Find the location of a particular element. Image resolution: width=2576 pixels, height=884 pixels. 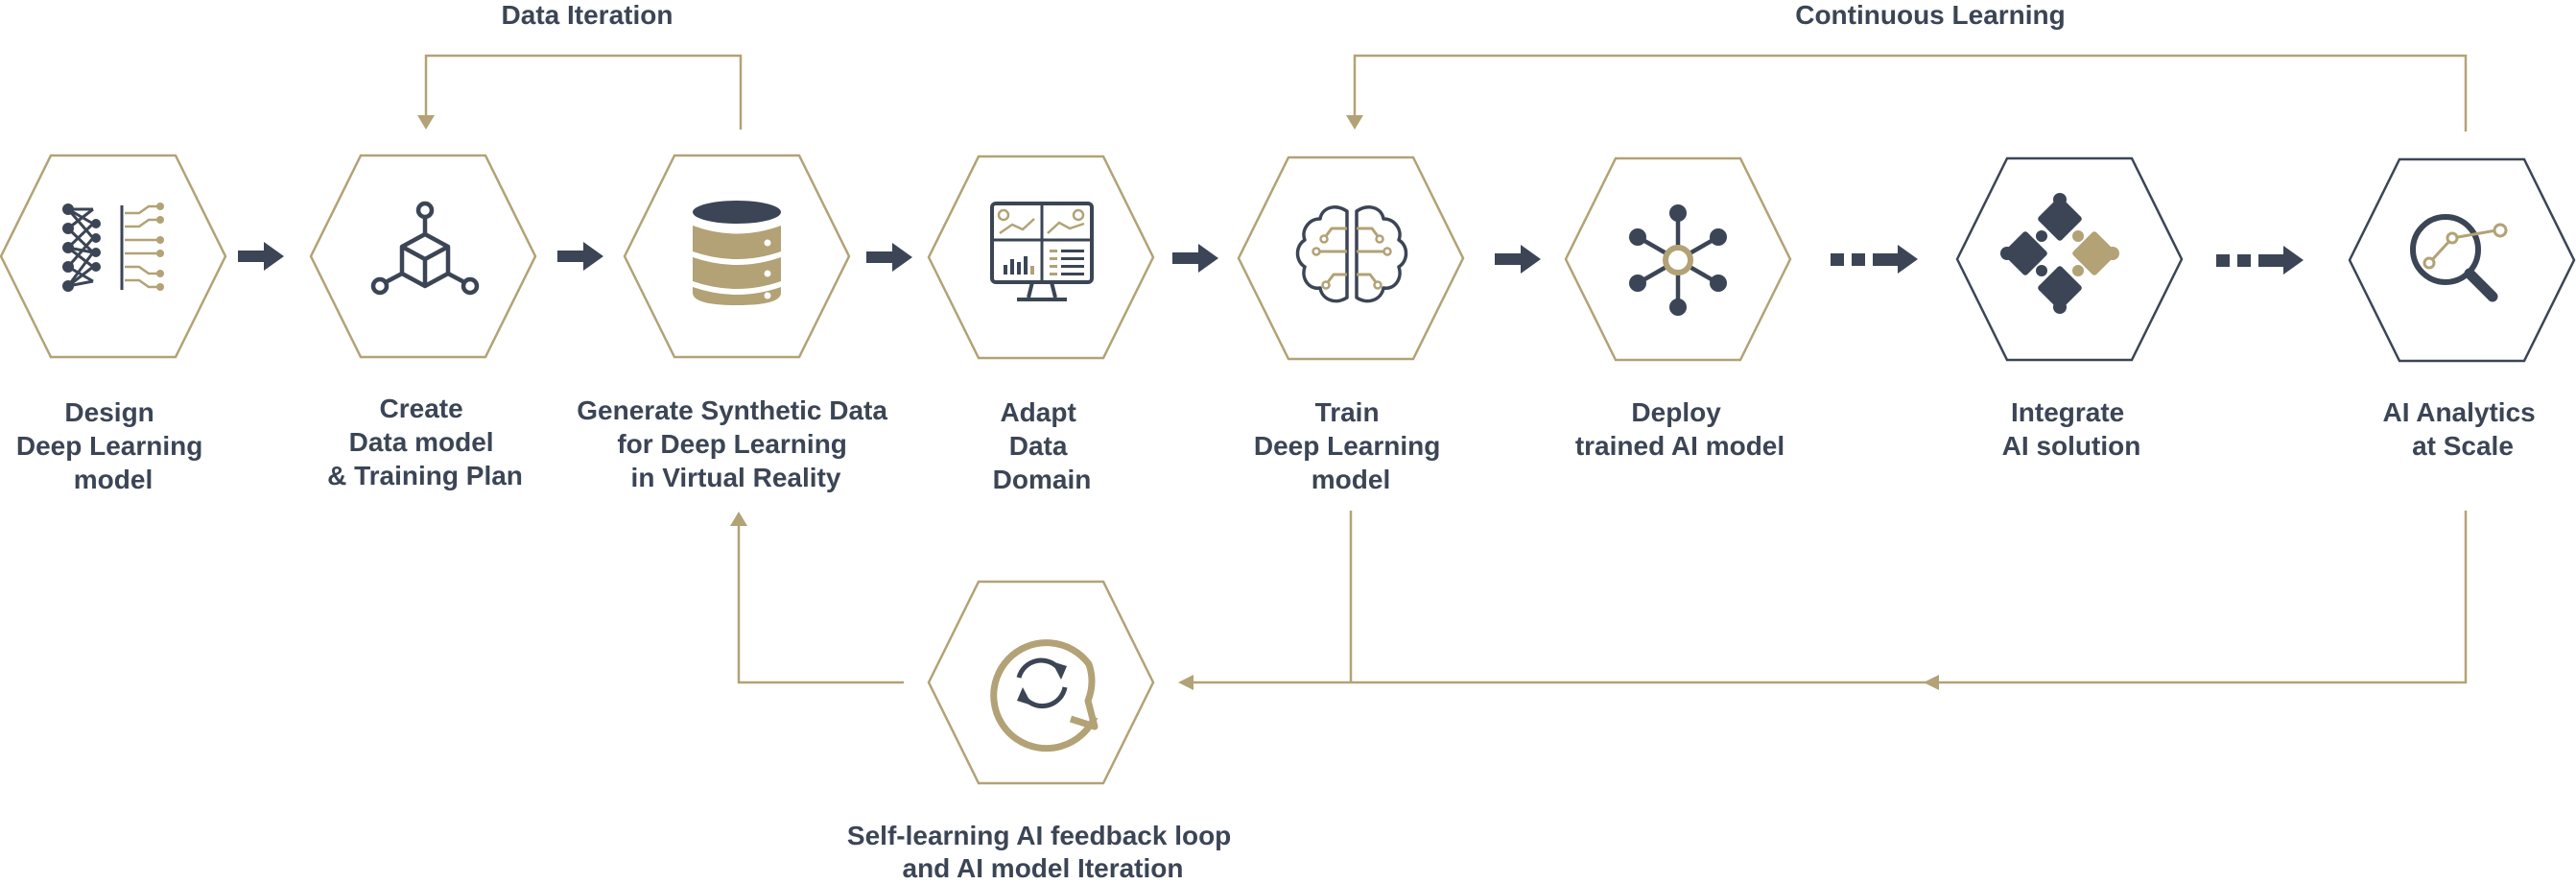

arrow-integrate-analytics is located at coordinates (2260, 261).